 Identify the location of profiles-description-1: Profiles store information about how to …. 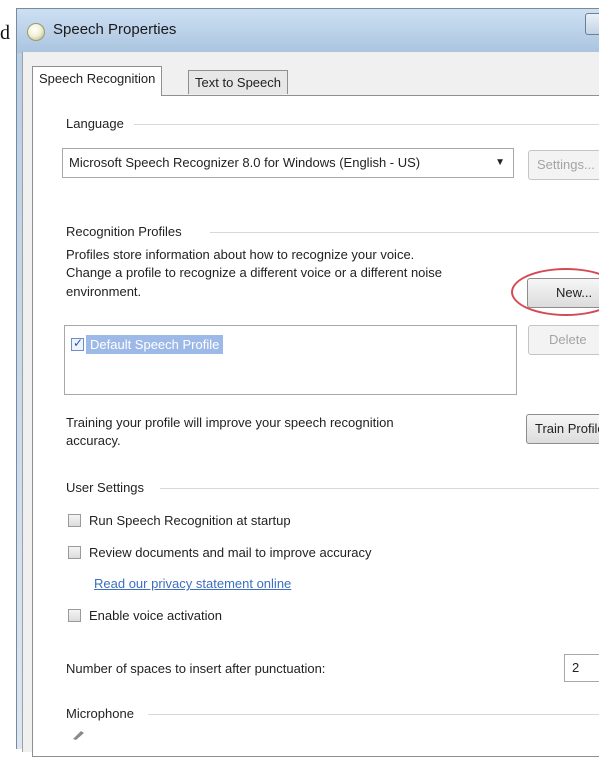
(240, 254).